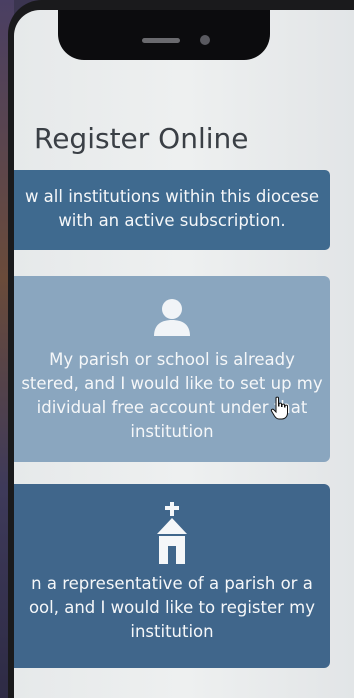  Describe the element at coordinates (161, 40) in the screenshot. I see `speaker-grille` at that location.